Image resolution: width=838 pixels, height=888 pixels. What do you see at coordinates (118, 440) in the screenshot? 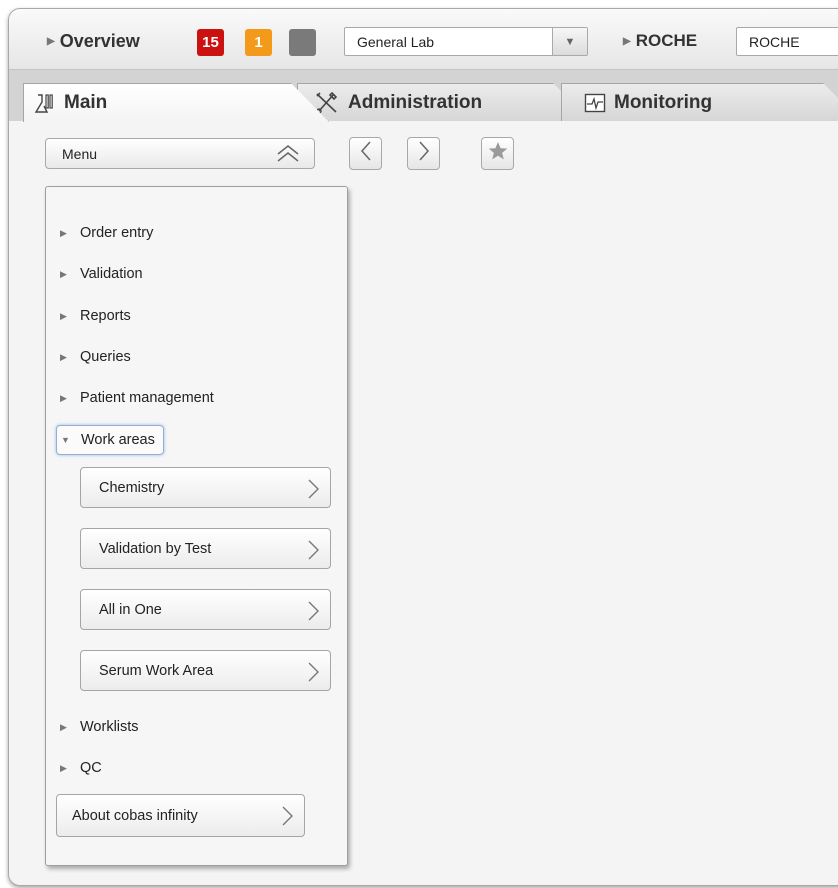
I see `menu-item-label: Work areas` at bounding box center [118, 440].